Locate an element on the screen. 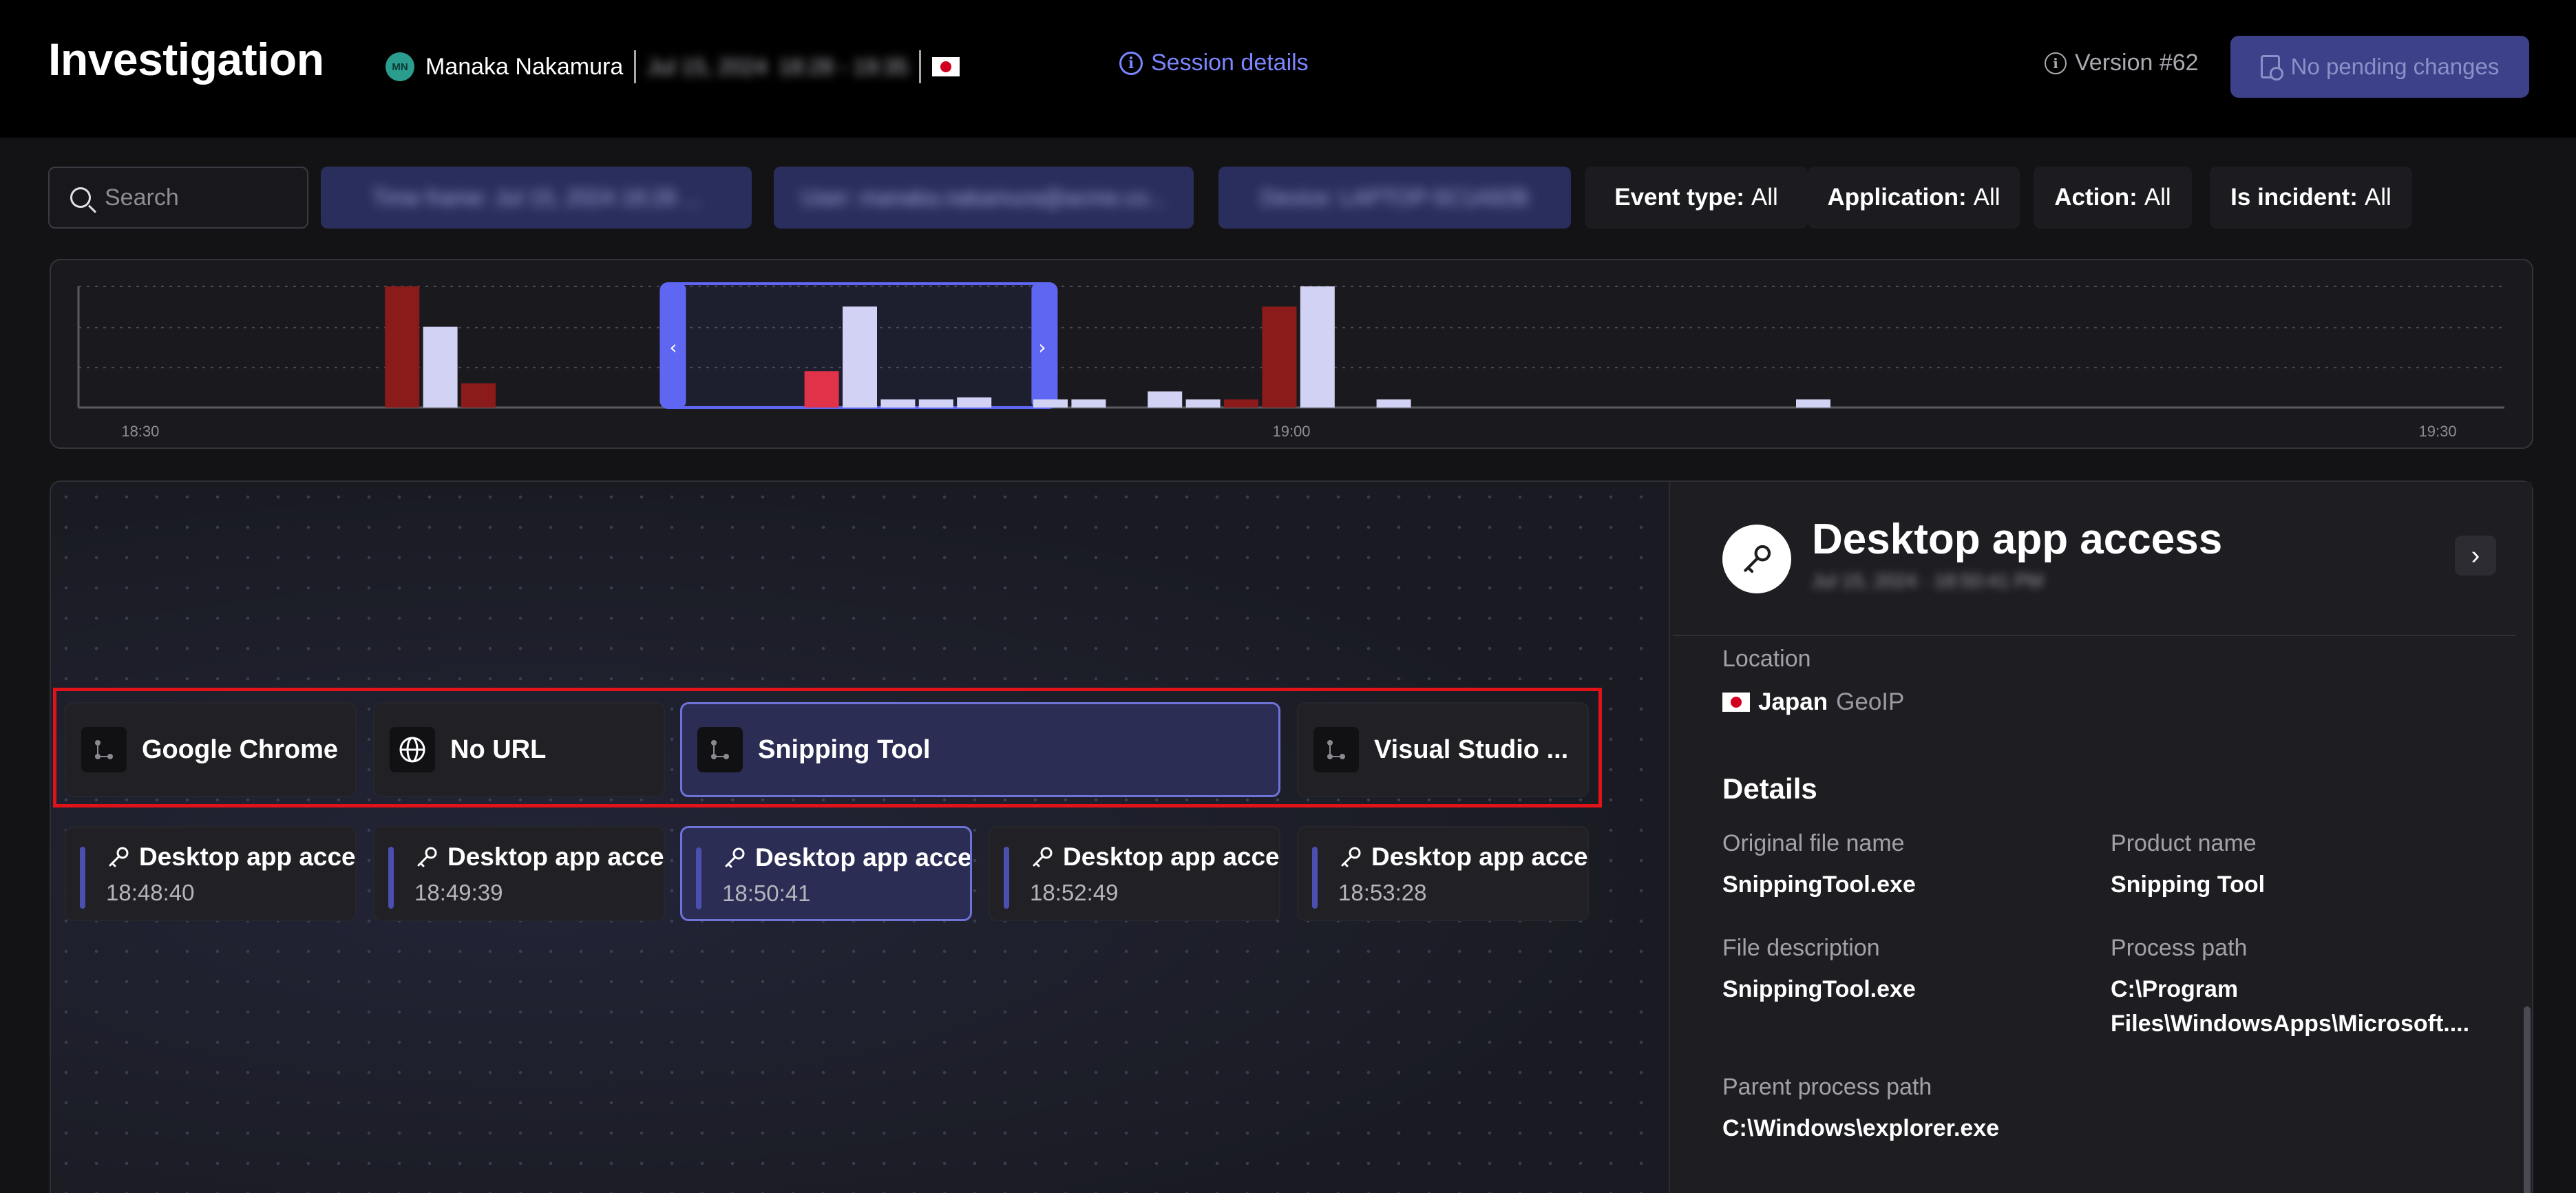 Image resolution: width=2576 pixels, height=1193 pixels. details-heading: Details is located at coordinates (1770, 788).